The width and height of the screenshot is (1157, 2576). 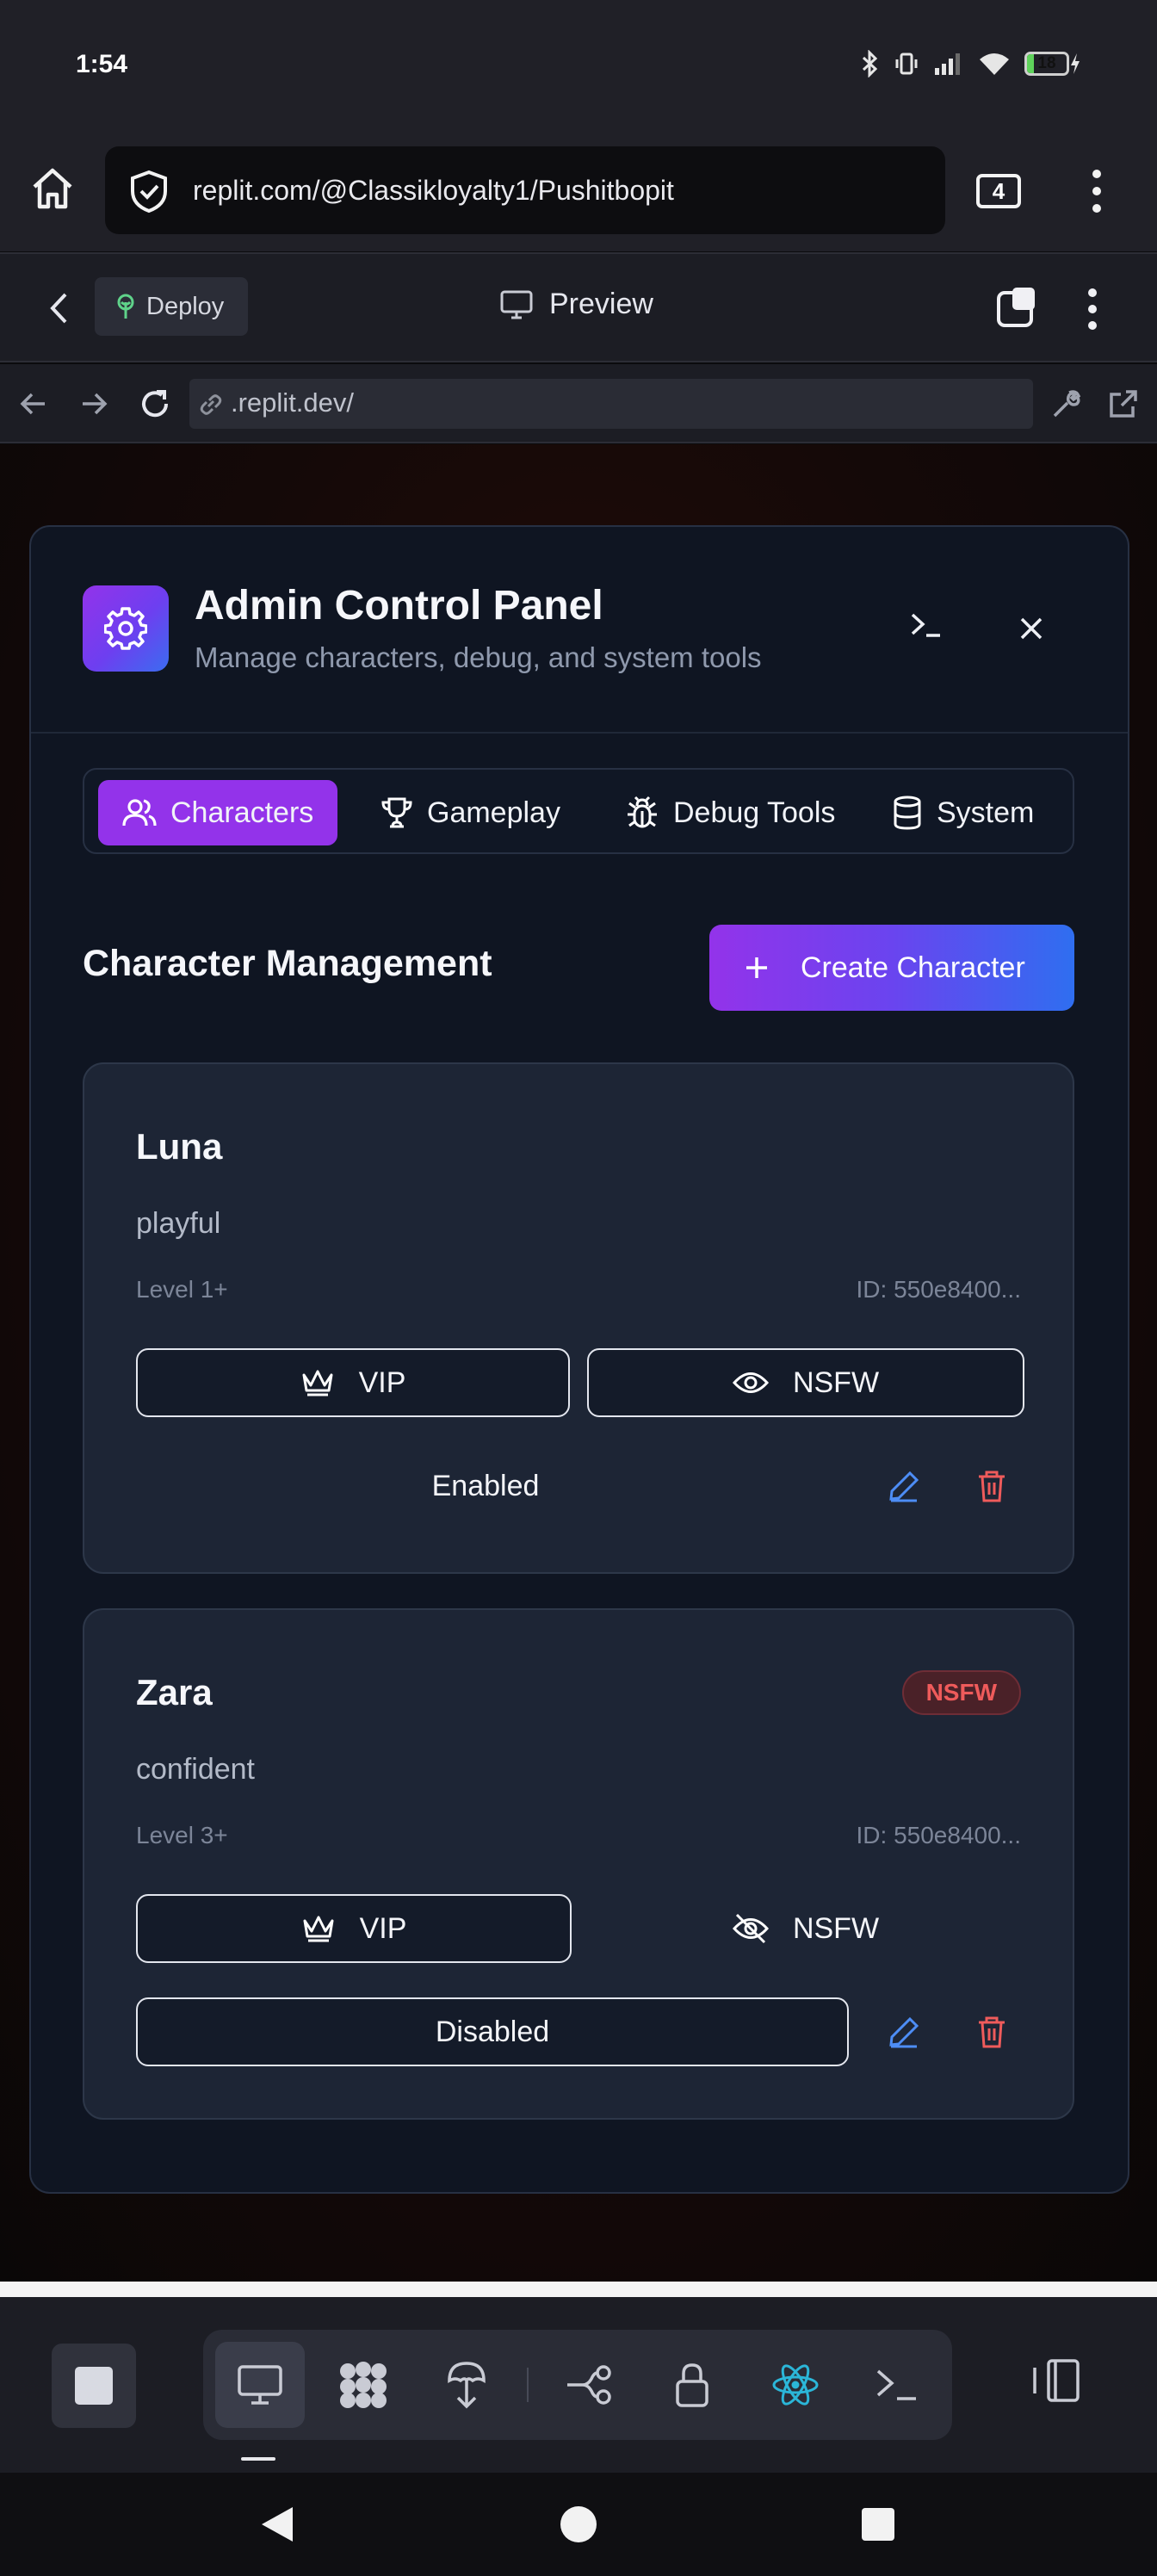 What do you see at coordinates (579, 733) in the screenshot?
I see `modal-divider` at bounding box center [579, 733].